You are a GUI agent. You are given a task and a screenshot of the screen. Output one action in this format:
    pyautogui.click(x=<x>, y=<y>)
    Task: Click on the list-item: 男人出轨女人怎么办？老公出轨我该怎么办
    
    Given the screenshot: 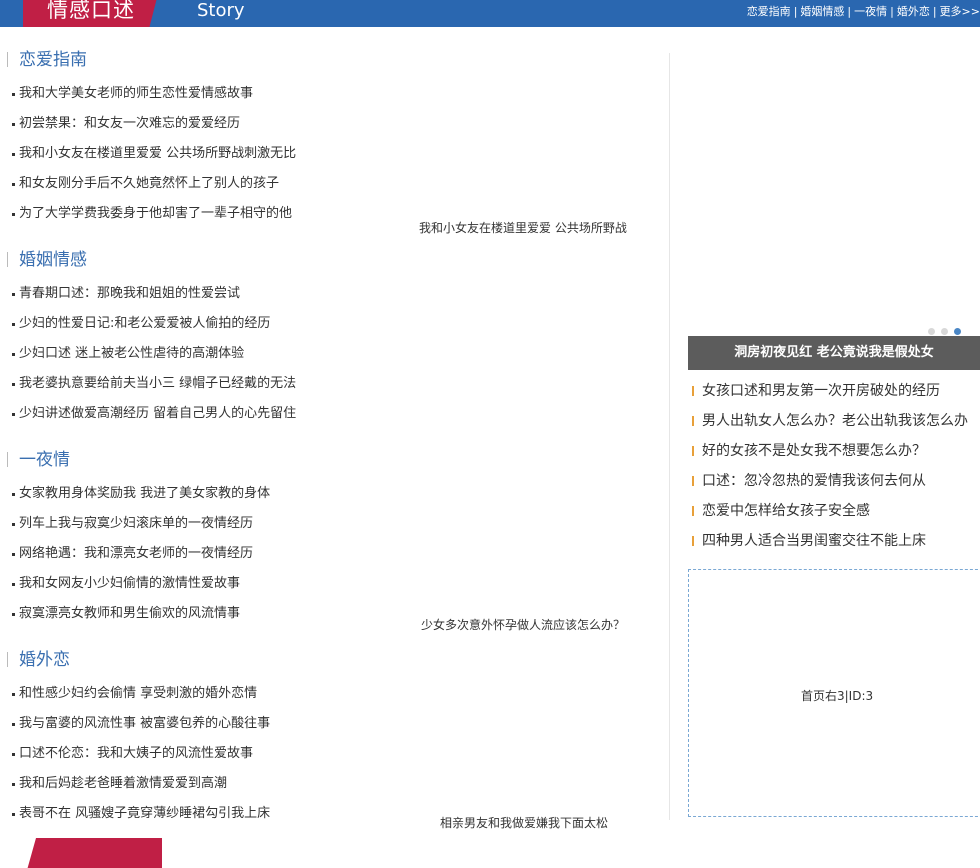 What is the action you would take?
    pyautogui.click(x=834, y=421)
    